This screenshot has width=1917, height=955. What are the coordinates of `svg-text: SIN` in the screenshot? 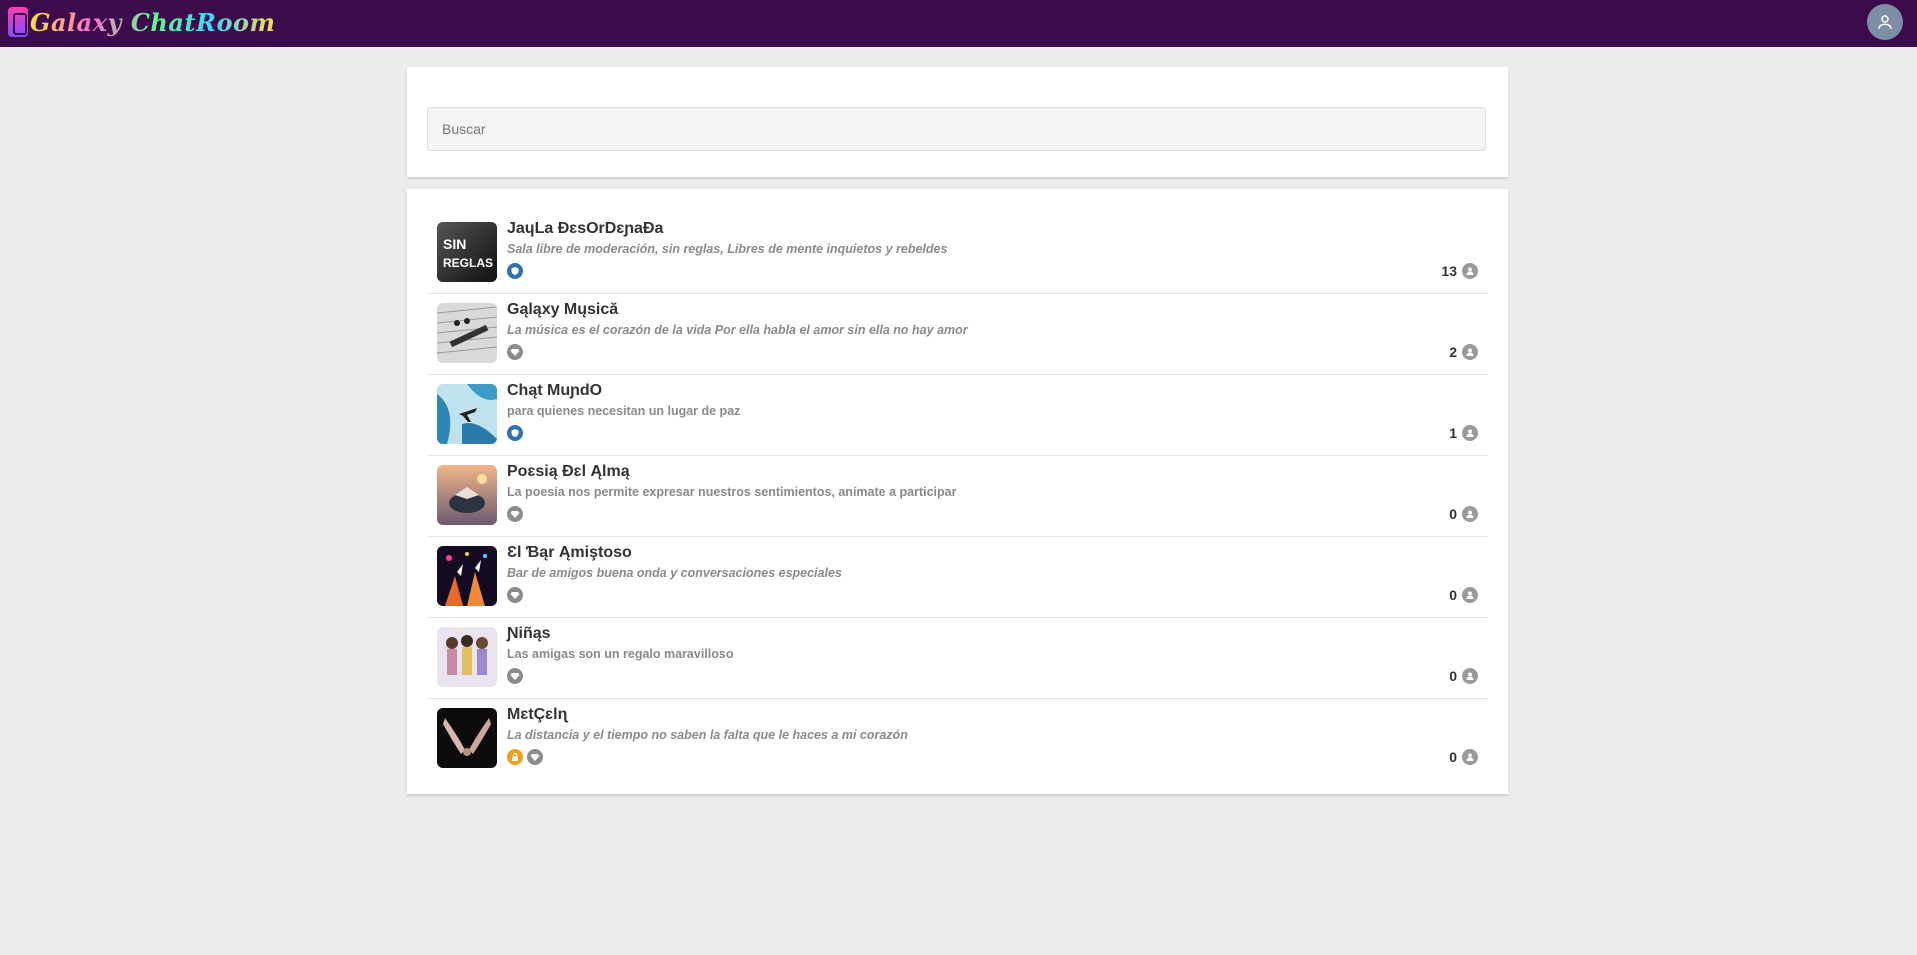 It's located at (454, 244).